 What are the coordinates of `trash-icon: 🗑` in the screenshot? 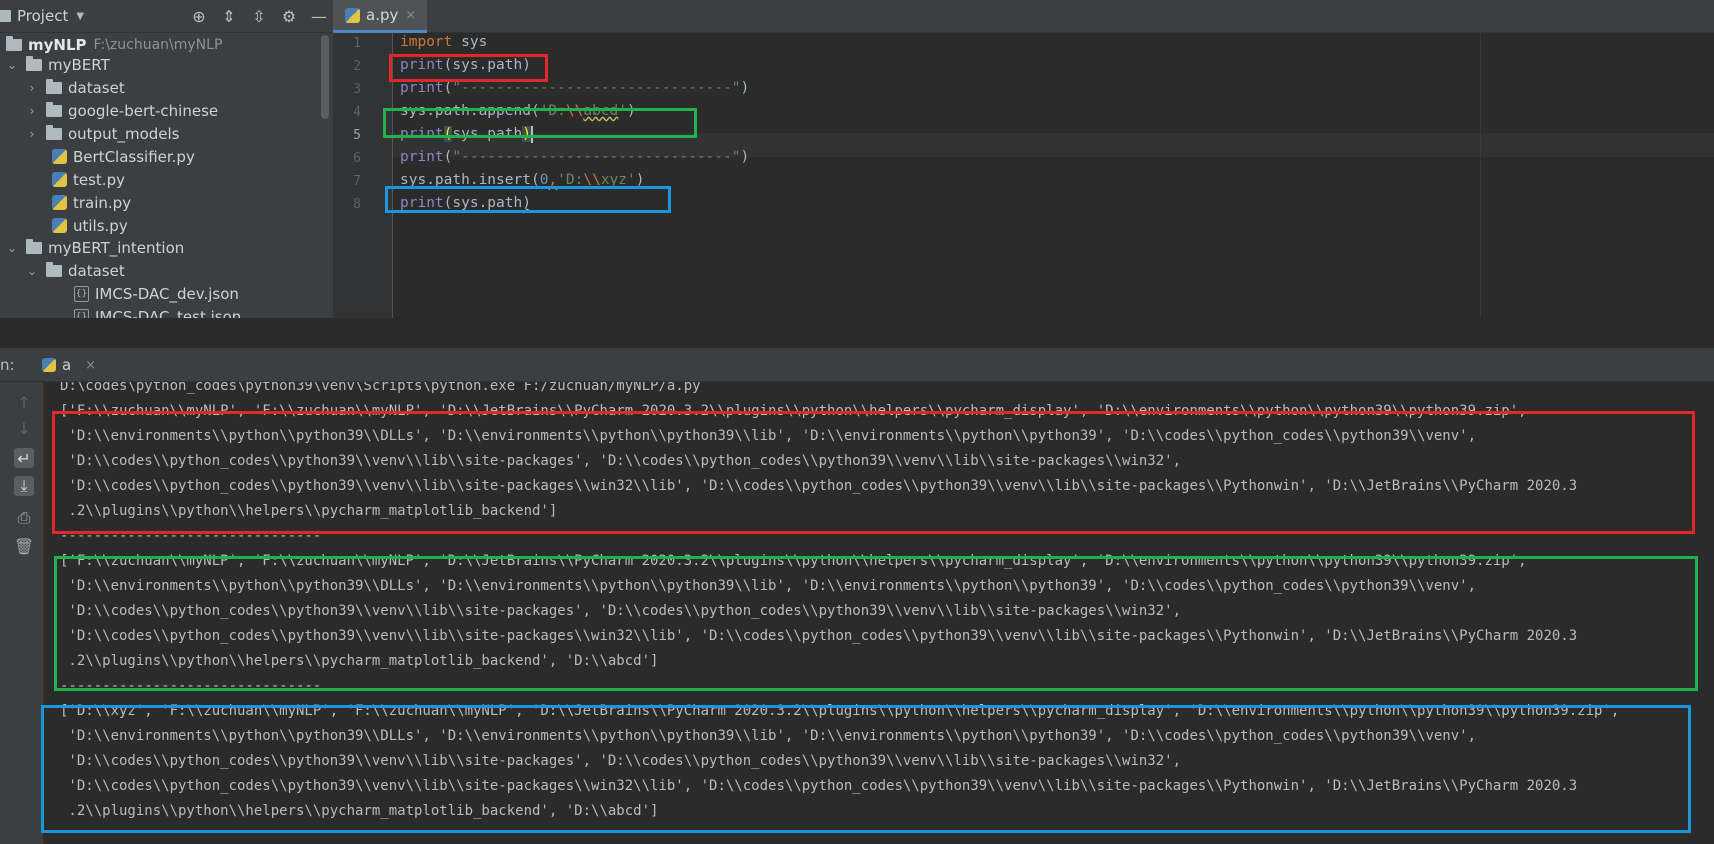 It's located at (24, 546).